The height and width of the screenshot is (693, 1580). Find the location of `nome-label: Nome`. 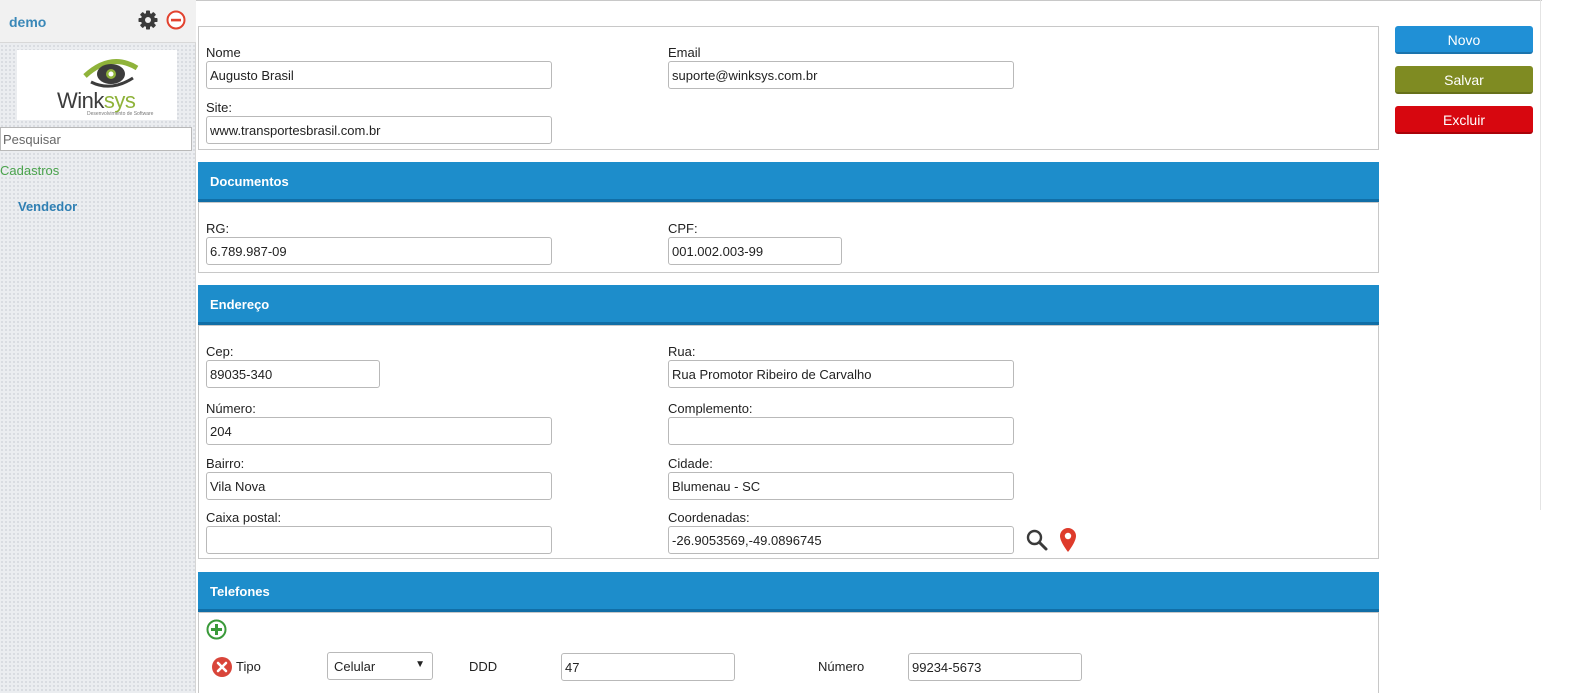

nome-label: Nome is located at coordinates (223, 52).